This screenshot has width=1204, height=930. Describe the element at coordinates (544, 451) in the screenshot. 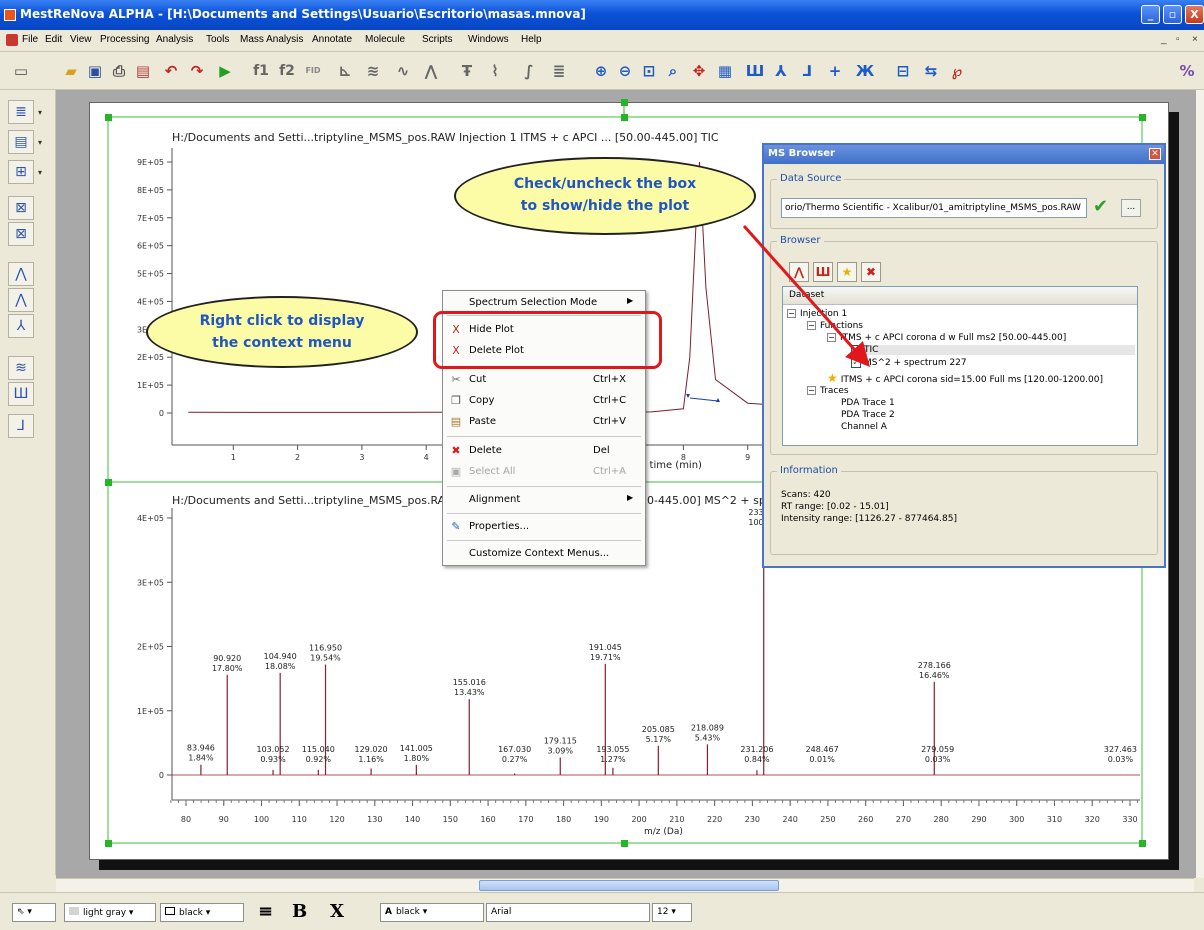

I see `menu-item-delete: ✖ Delete Del` at that location.